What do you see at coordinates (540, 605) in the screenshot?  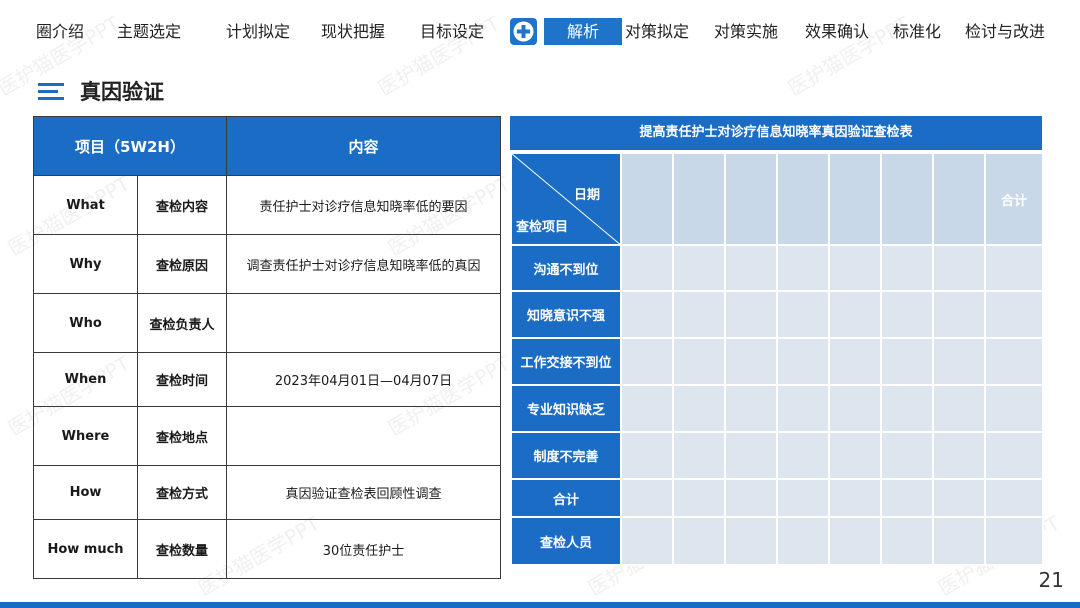 I see `bottom-bar` at bounding box center [540, 605].